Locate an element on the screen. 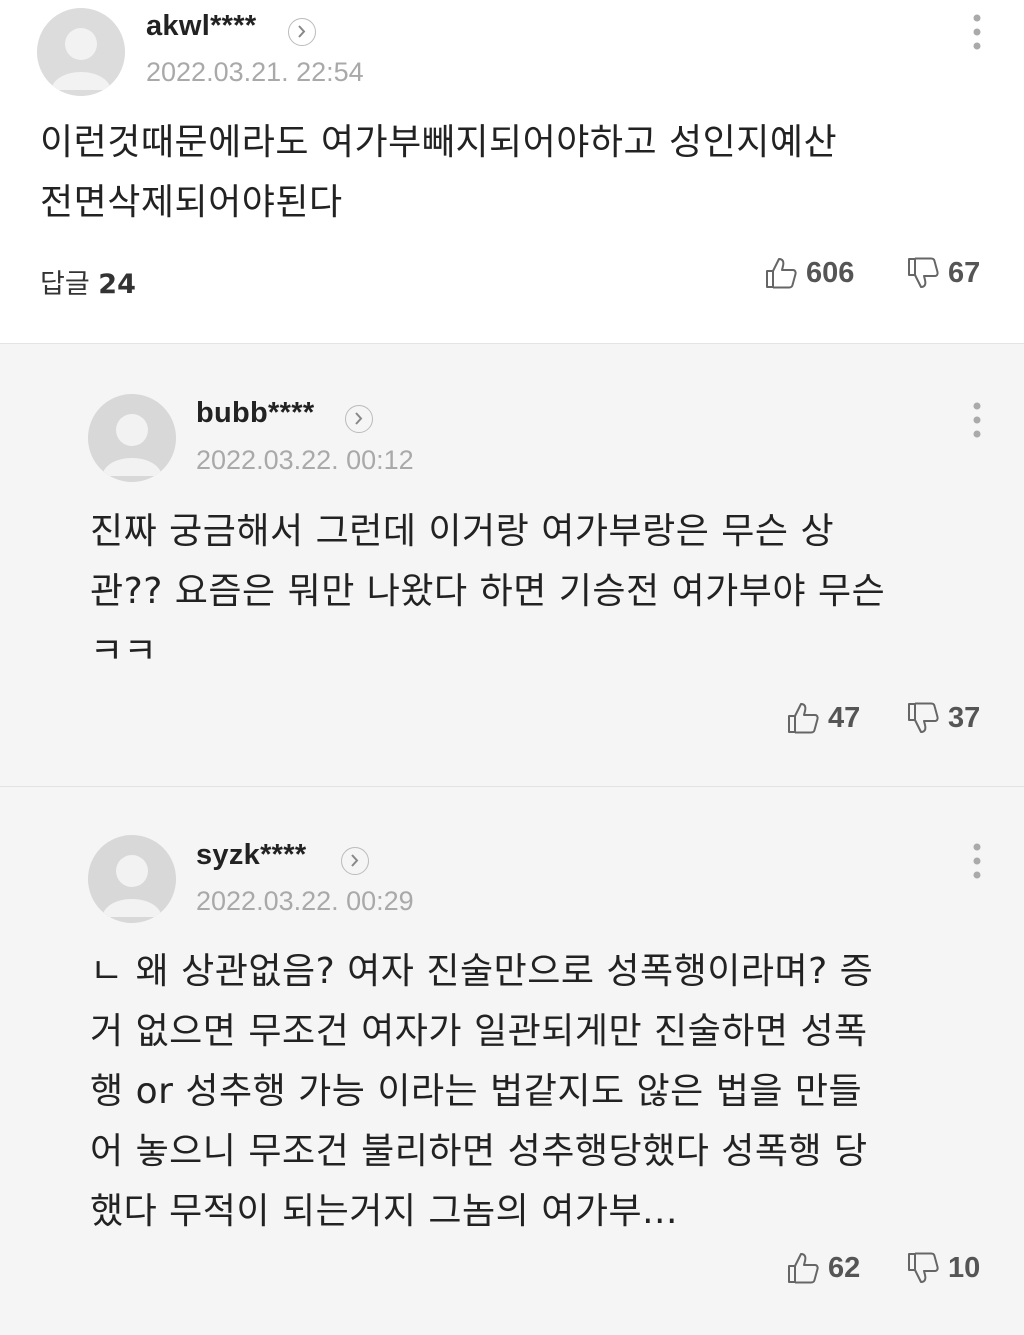  comment-username: akwl**** is located at coordinates (201, 26).